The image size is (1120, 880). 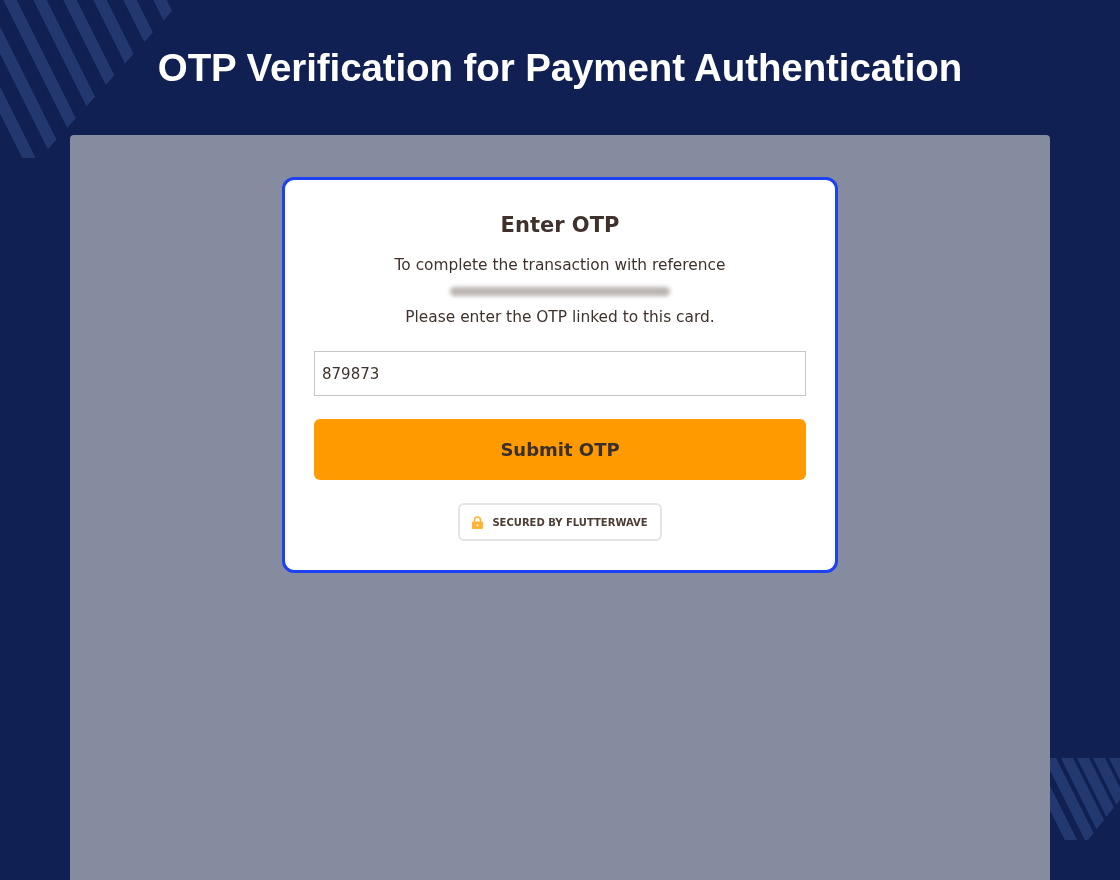 I want to click on instruction-text: To complete the transaction with reference, so click(x=560, y=265).